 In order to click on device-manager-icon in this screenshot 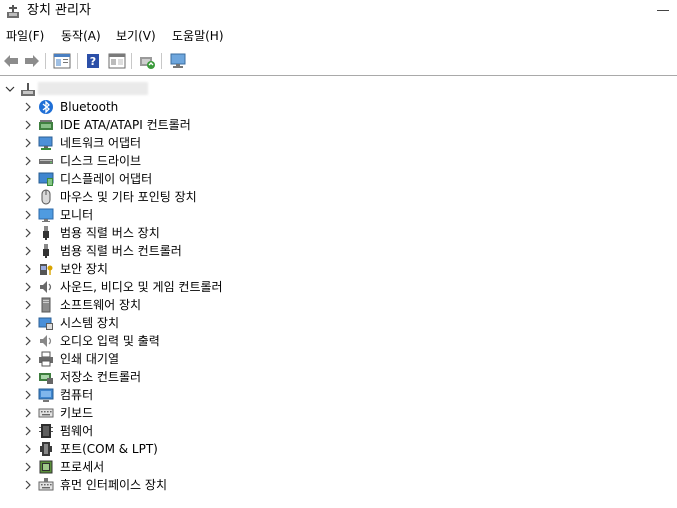, I will do `click(13, 11)`.